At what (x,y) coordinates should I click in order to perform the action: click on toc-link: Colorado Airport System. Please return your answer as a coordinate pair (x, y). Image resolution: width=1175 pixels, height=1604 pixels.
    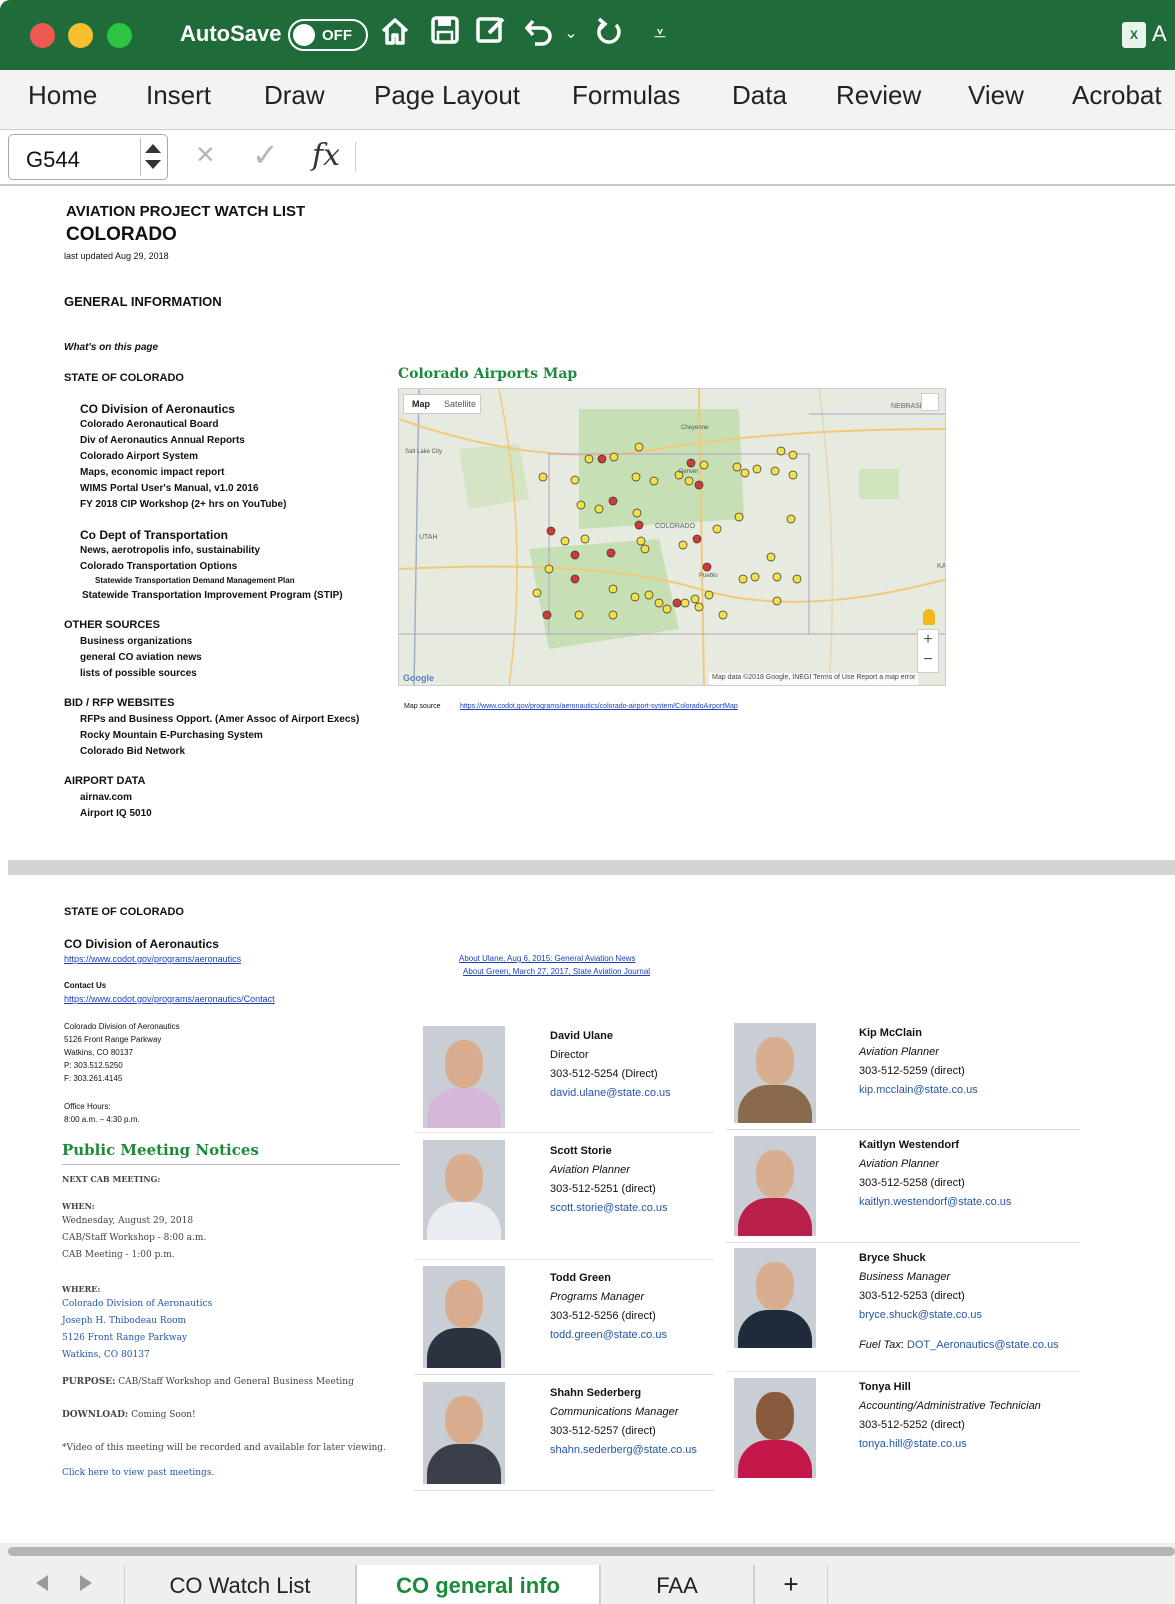
    Looking at the image, I should click on (139, 456).